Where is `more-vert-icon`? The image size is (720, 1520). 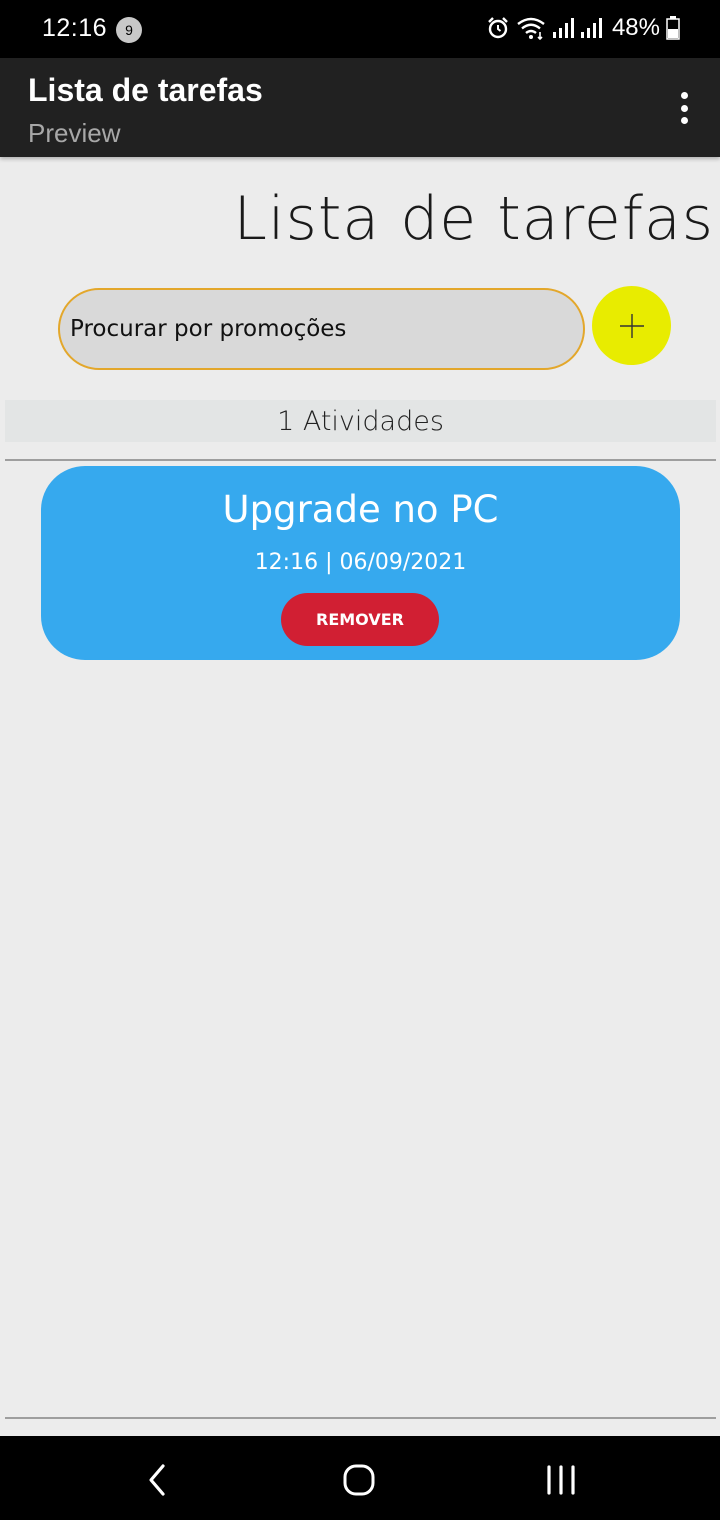 more-vert-icon is located at coordinates (684, 108).